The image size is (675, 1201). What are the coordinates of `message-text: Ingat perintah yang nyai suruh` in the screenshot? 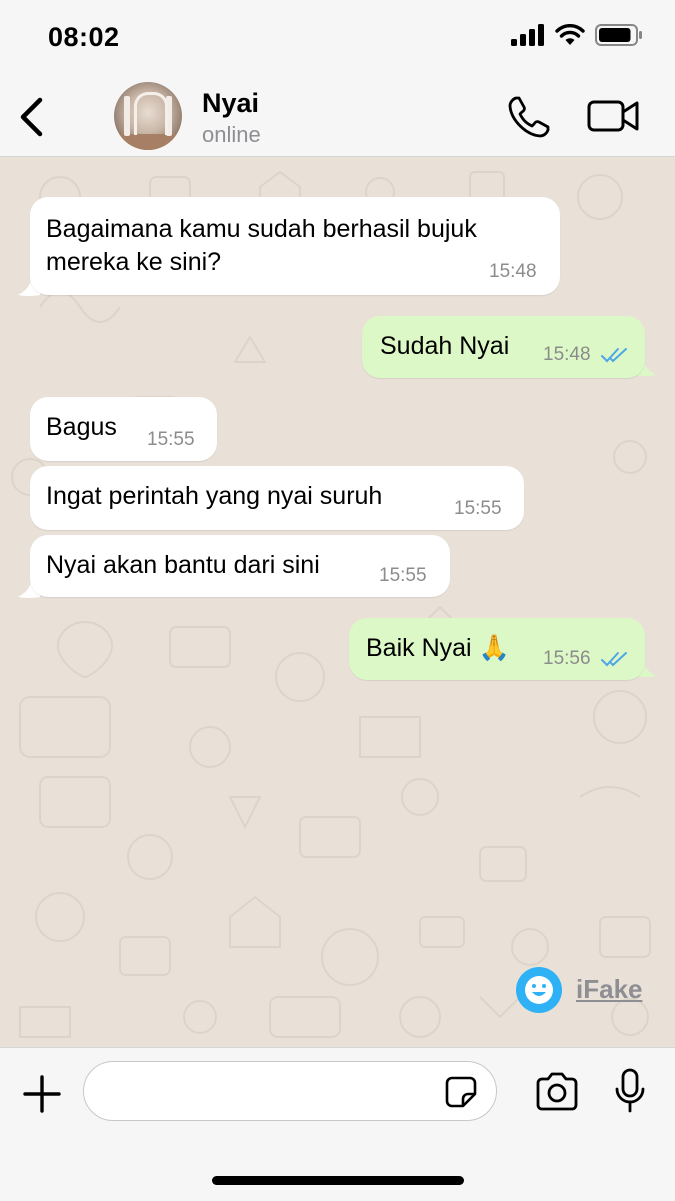 It's located at (214, 496).